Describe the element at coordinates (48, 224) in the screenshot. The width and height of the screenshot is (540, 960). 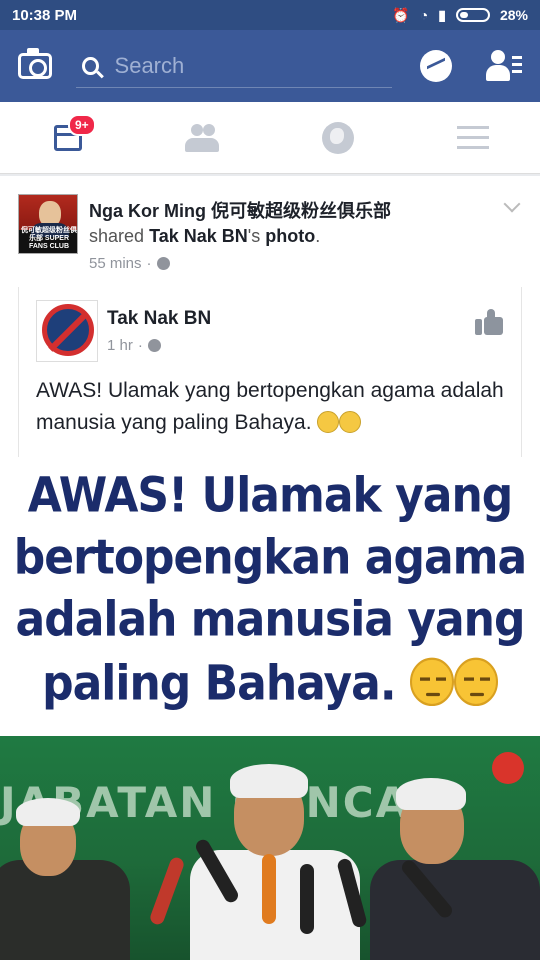
I see `poster-avatar: 倪可敏超级粉丝俱乐部 SUPER FANS CLUB` at that location.